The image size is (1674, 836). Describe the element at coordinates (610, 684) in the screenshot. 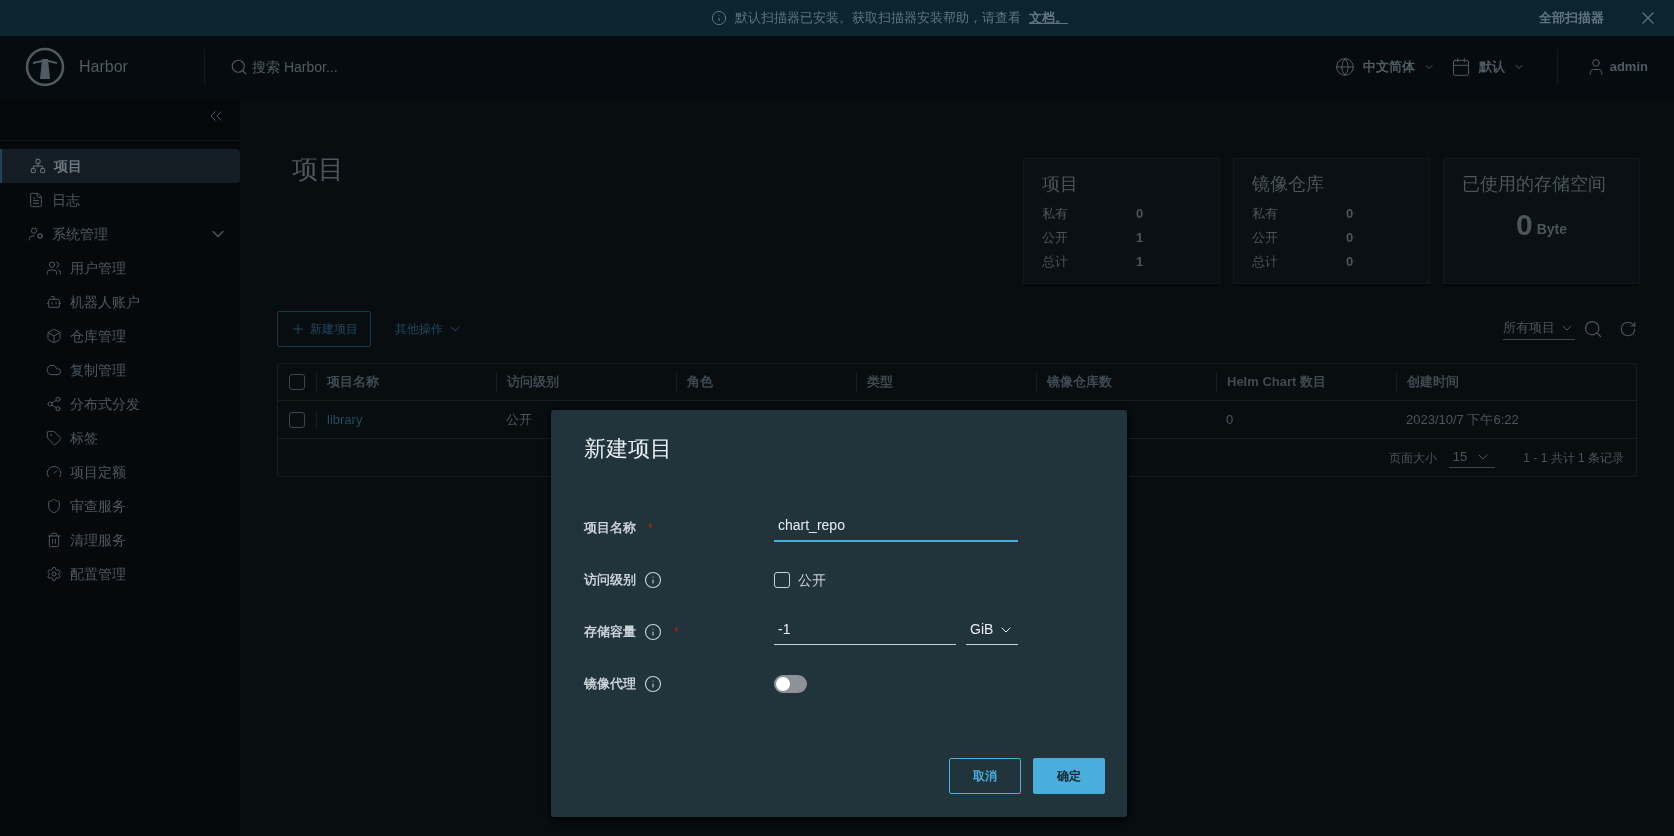

I see `field-label: 镜像代理` at that location.